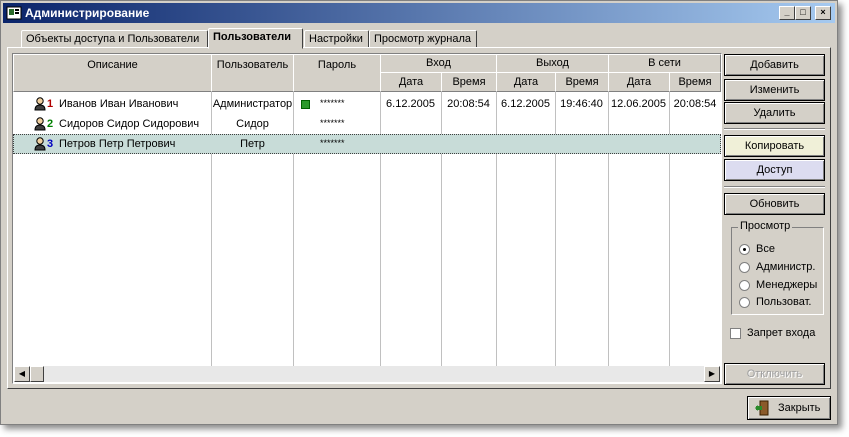 The image size is (849, 437). I want to click on row-logout-time: 19:46:40, so click(581, 104).